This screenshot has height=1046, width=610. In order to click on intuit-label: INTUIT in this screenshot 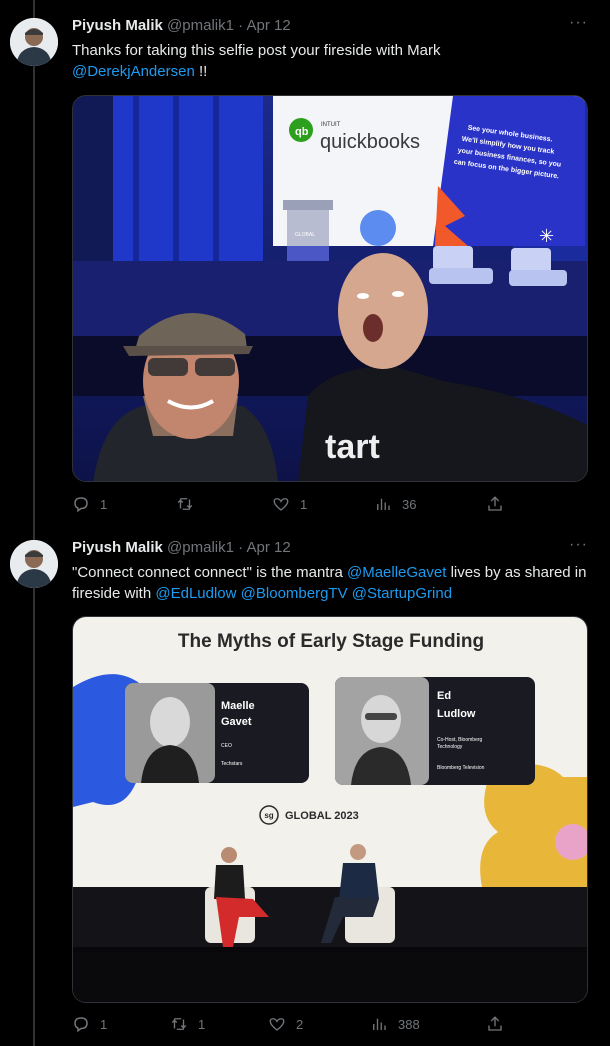, I will do `click(331, 125)`.